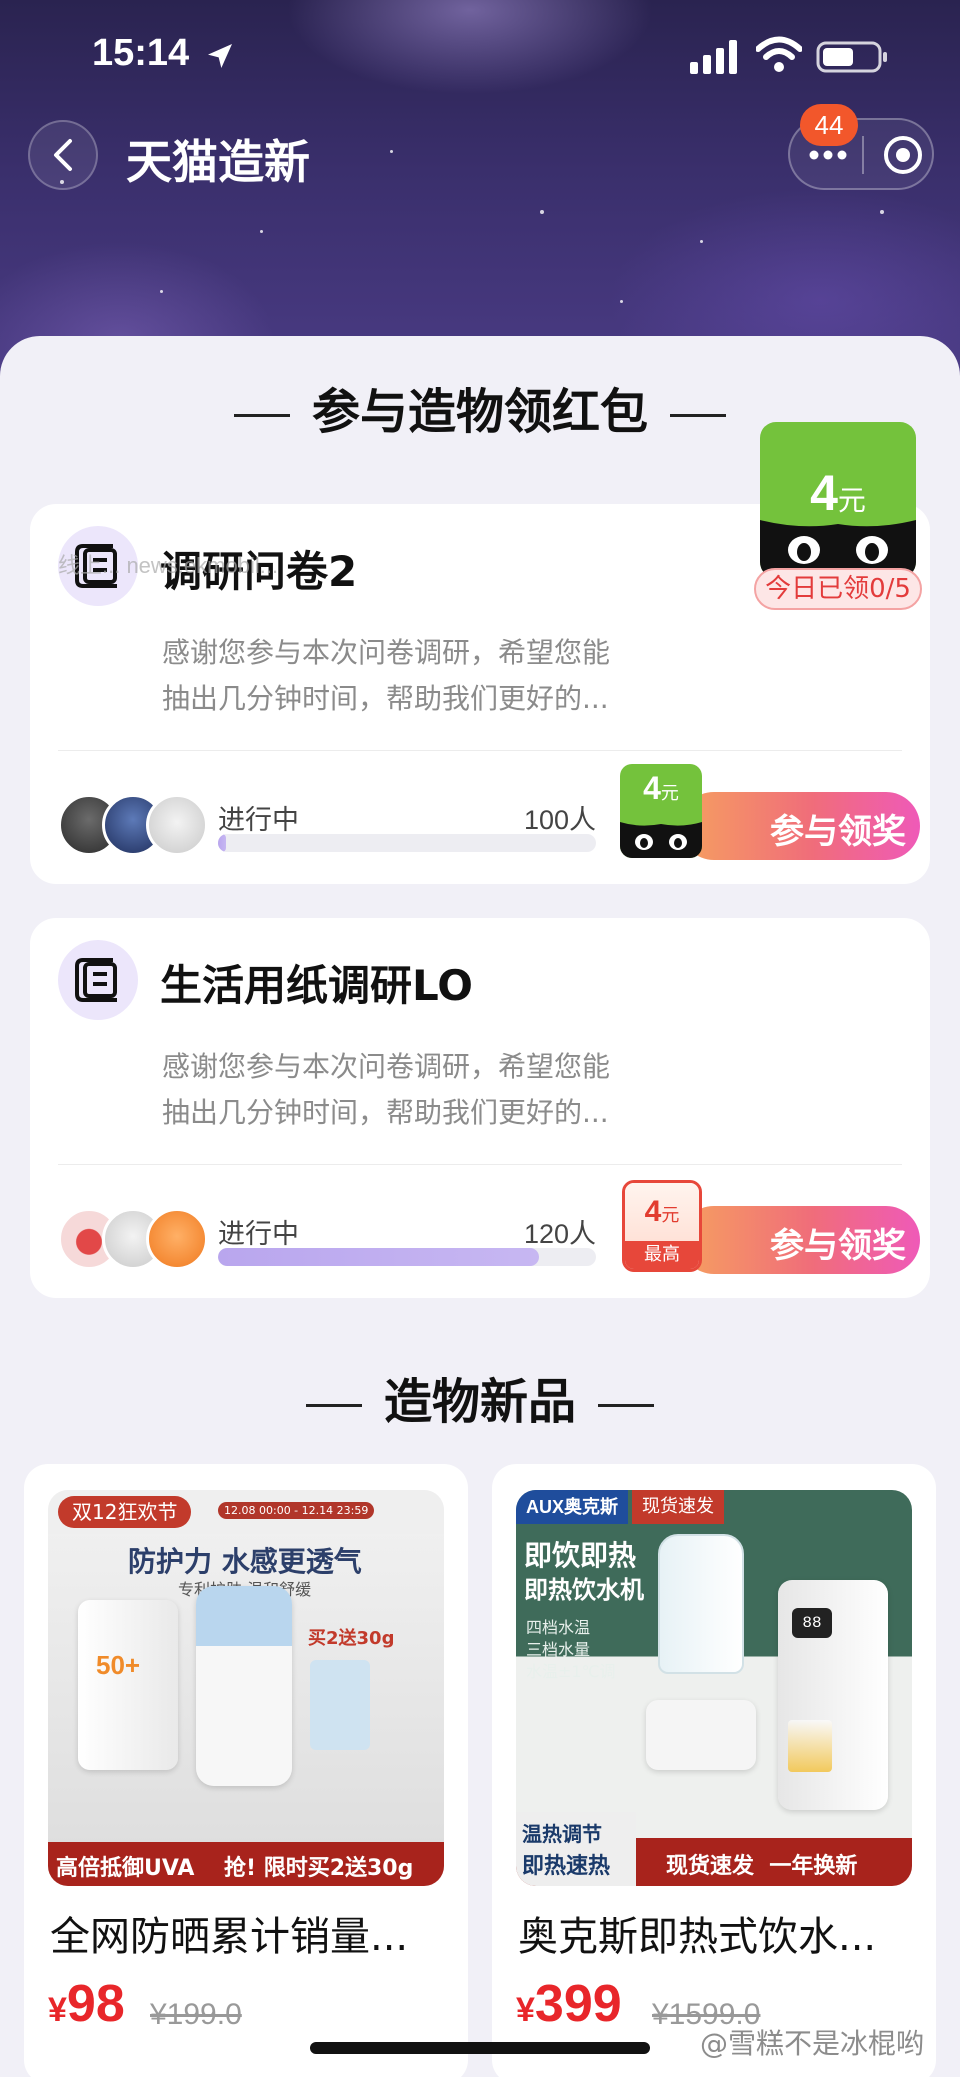 This screenshot has width=960, height=2077. I want to click on image-banner-left: 高倍抵御UVA, so click(125, 1868).